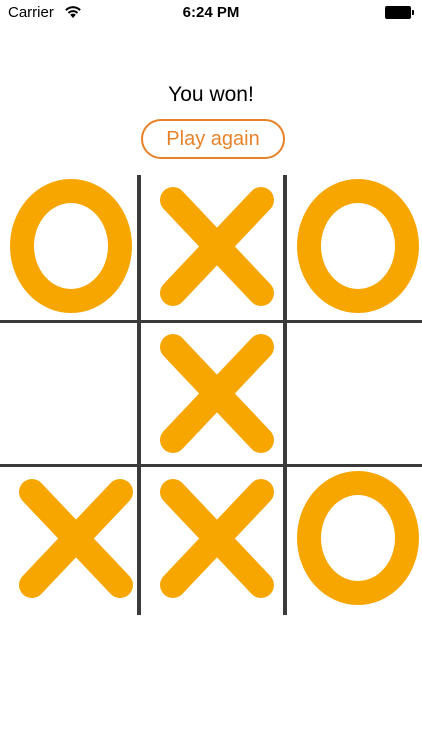 The height and width of the screenshot is (750, 422). What do you see at coordinates (213, 139) in the screenshot?
I see `play-again-button: Play again` at bounding box center [213, 139].